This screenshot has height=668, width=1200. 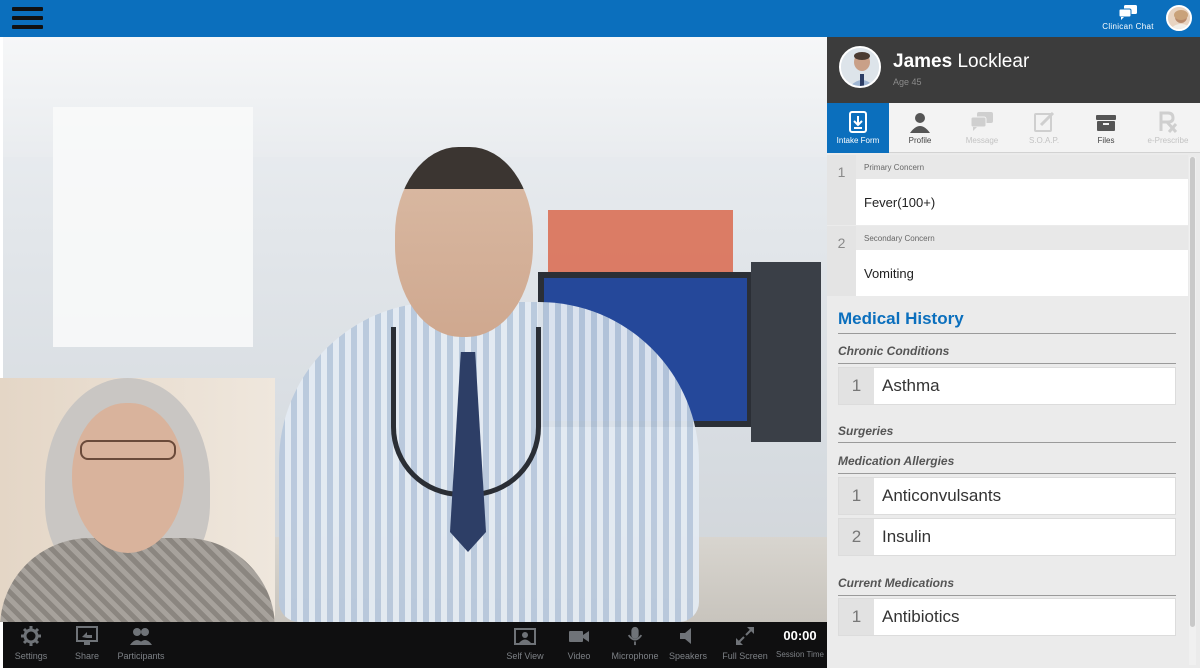 What do you see at coordinates (31, 656) in the screenshot?
I see `settings-label: Settings` at bounding box center [31, 656].